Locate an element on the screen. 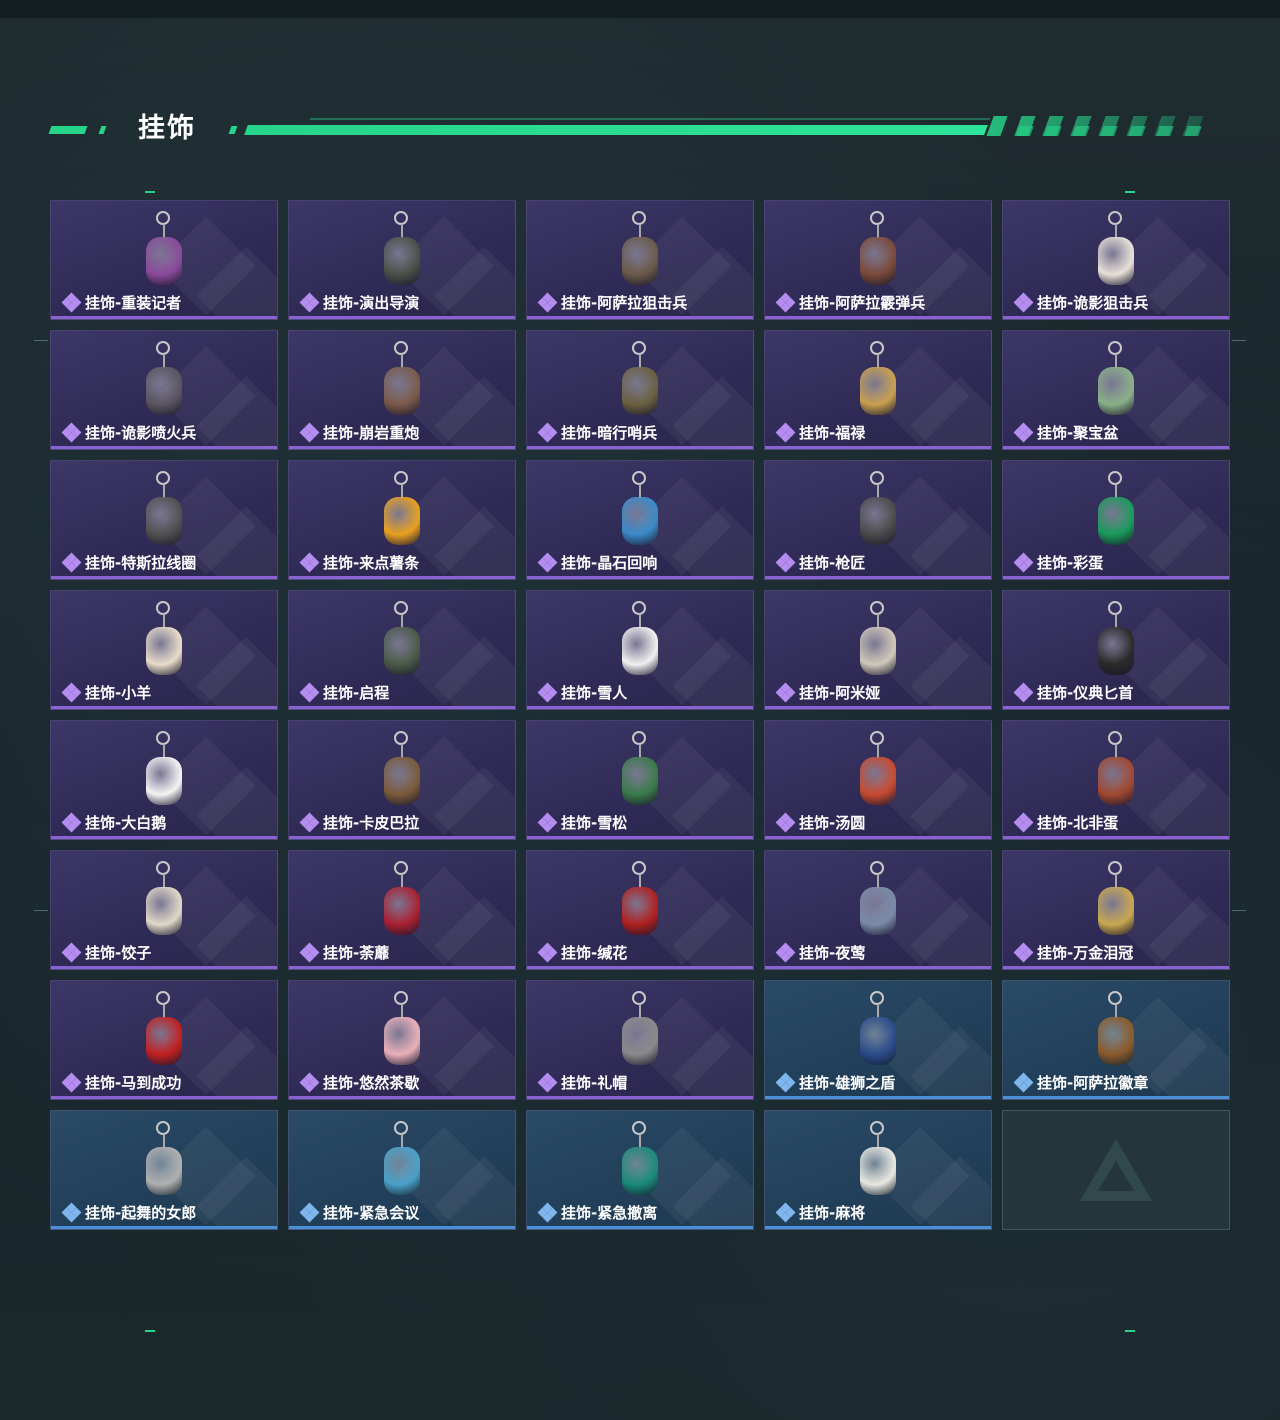  charm-card: 挂饰-诡影喷火兵 is located at coordinates (164, 390).